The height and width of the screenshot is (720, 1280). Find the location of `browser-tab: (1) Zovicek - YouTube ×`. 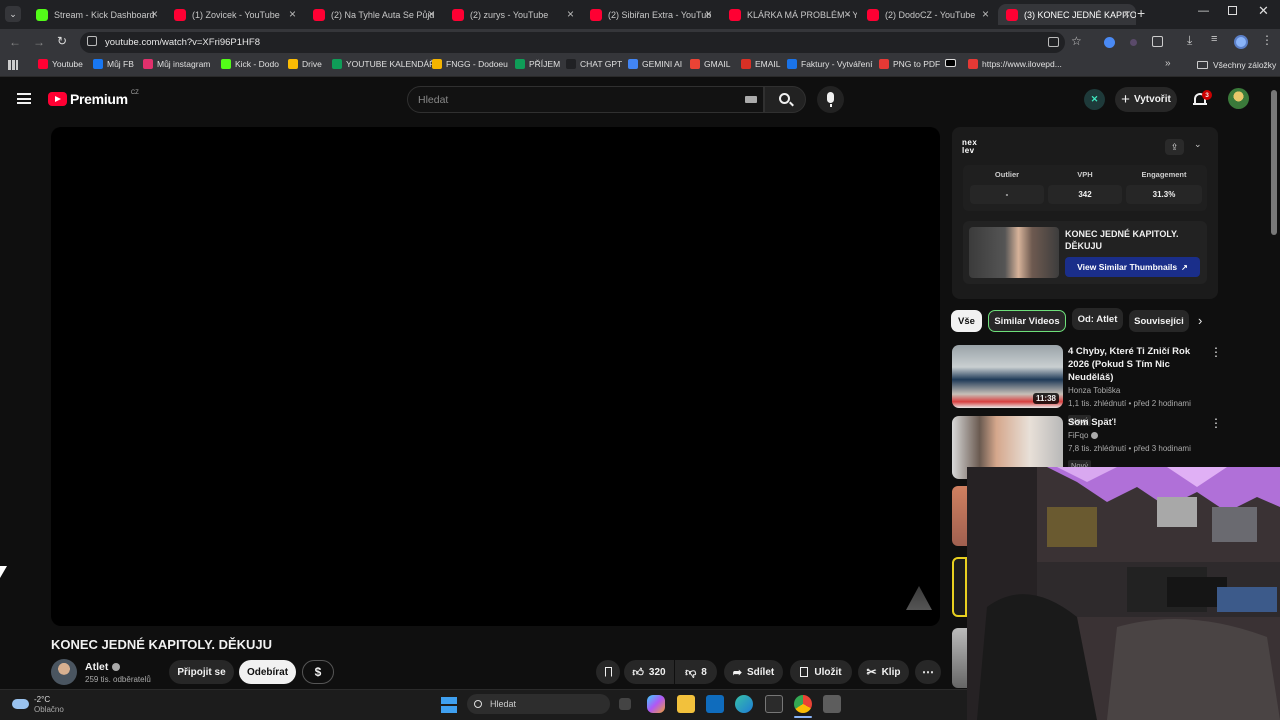

browser-tab: (1) Zovicek - YouTube × is located at coordinates (234, 14).